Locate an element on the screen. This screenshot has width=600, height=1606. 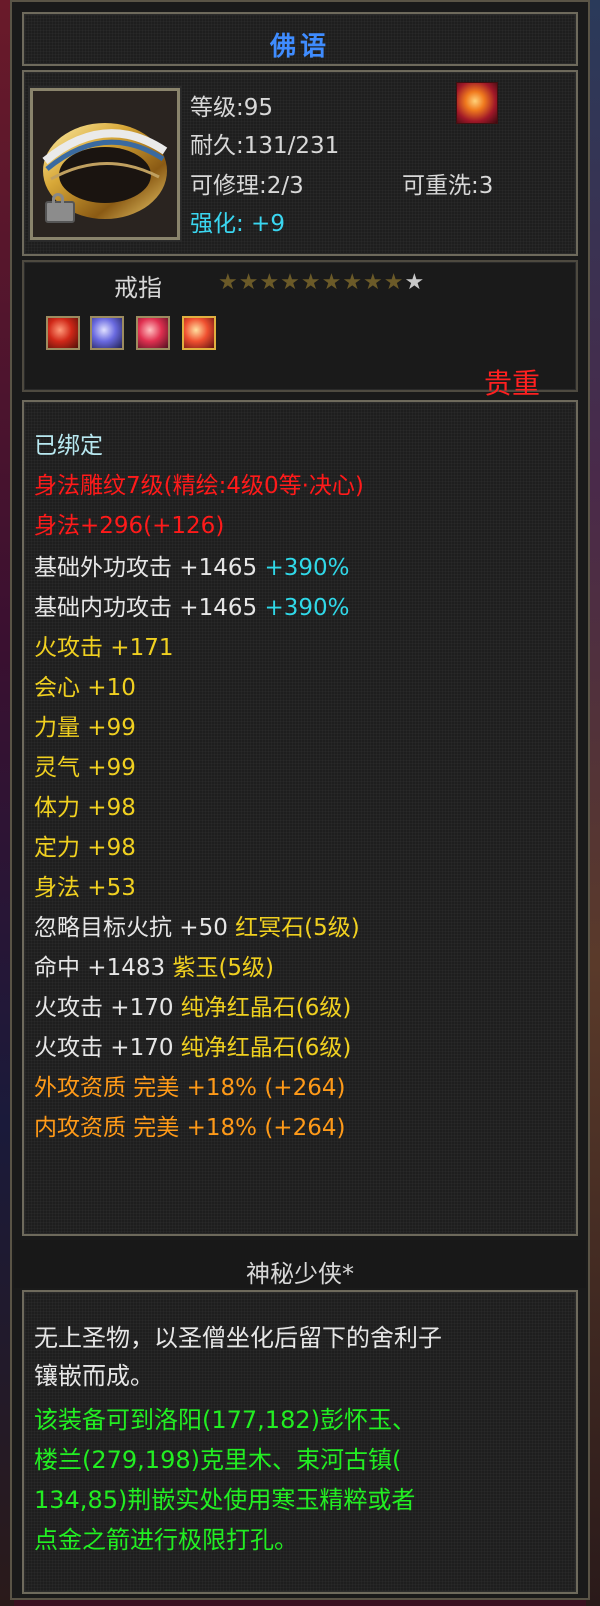
description-hint-line: 楼兰(279,198)克里木、束河古镇( is located at coordinates (218, 1460).